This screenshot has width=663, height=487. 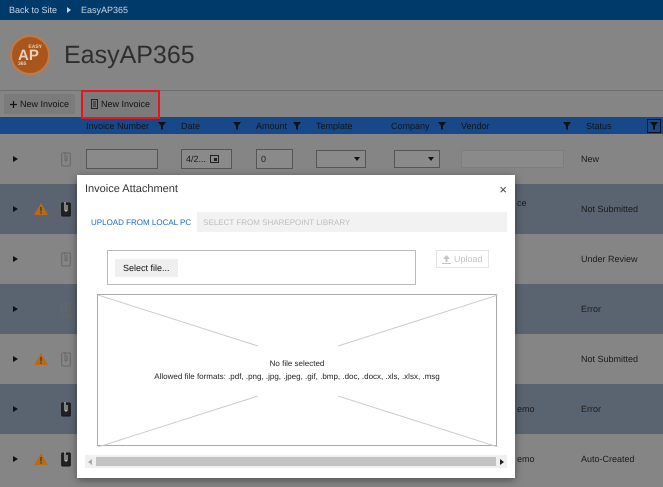 What do you see at coordinates (502, 461) in the screenshot?
I see `scroll-right-icon` at bounding box center [502, 461].